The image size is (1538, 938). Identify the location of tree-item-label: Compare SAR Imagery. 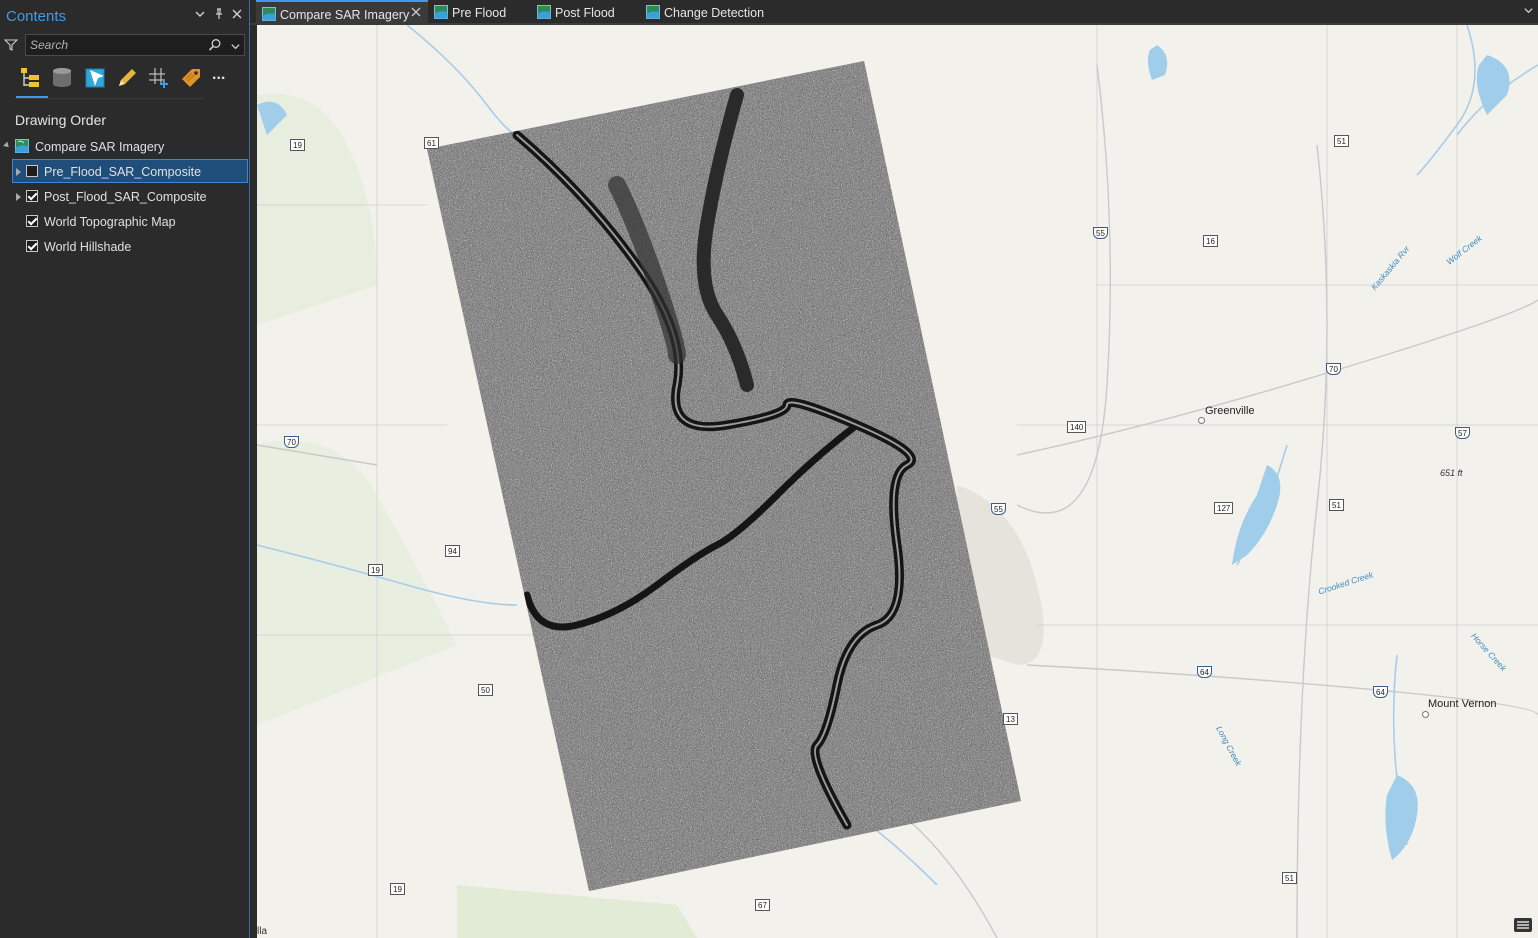
(100, 147).